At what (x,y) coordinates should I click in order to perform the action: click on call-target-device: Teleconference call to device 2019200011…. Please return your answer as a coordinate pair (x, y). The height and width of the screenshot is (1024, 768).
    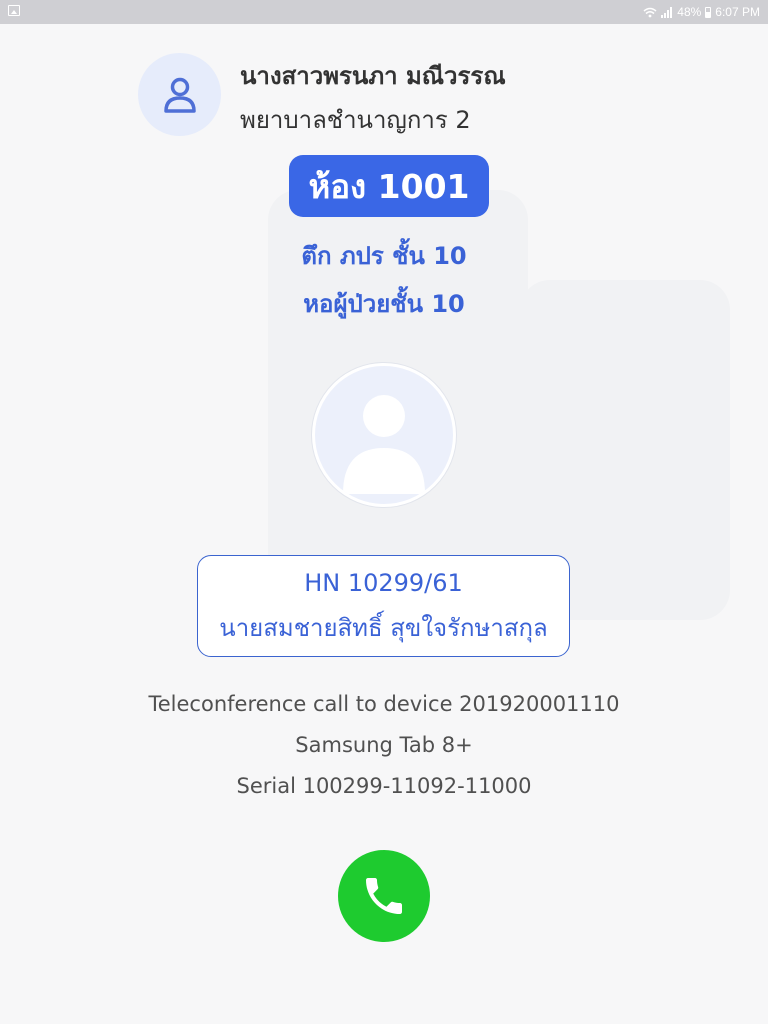
    Looking at the image, I should click on (384, 704).